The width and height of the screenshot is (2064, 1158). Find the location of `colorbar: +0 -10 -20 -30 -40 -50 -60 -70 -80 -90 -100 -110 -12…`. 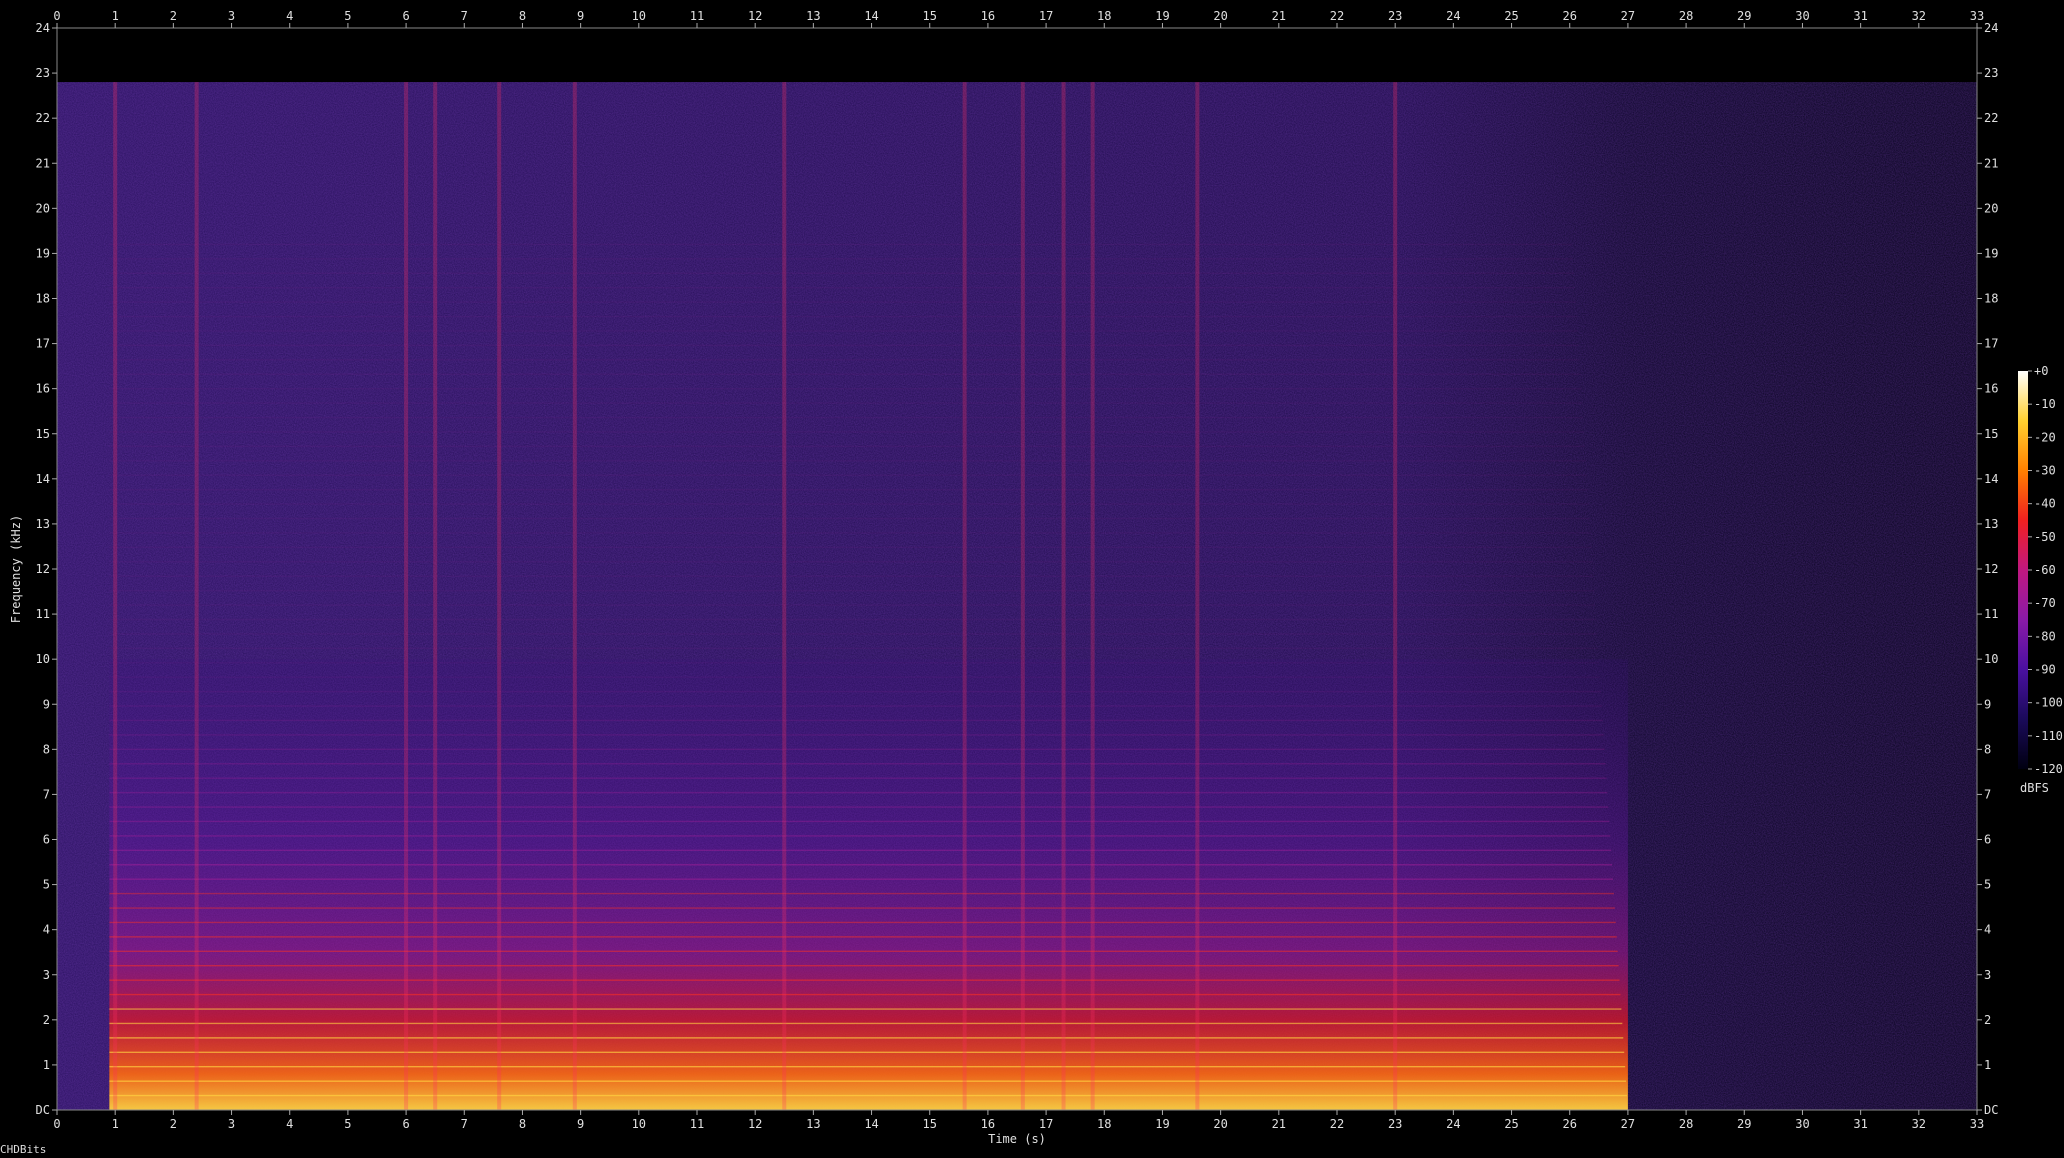

colorbar: +0 -10 -20 -30 -40 -50 -60 -70 -80 -90 -100 -110 -12… is located at coordinates (2040, 579).